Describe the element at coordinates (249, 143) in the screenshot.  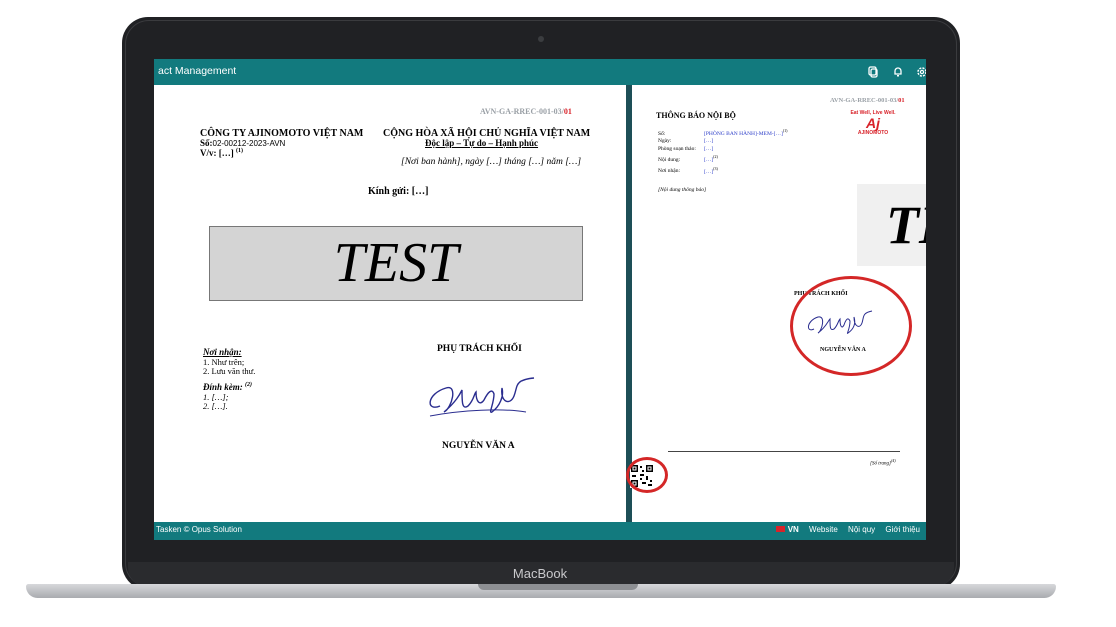
I see `doc-number-value: 02-00212-2023-AVN` at that location.